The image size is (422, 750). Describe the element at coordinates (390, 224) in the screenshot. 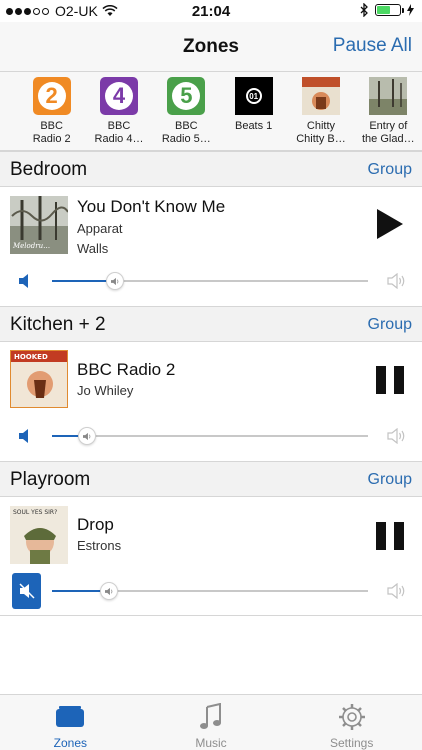

I see `play-button` at that location.